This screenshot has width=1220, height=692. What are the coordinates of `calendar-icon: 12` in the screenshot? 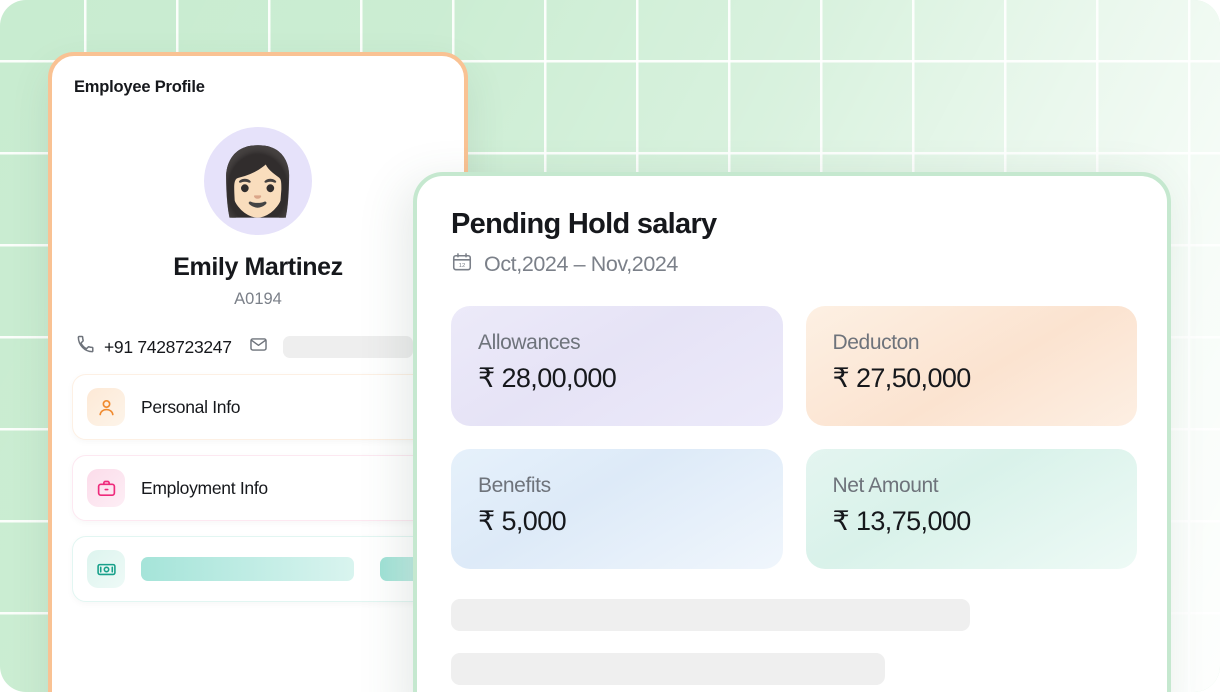 It's located at (462, 264).